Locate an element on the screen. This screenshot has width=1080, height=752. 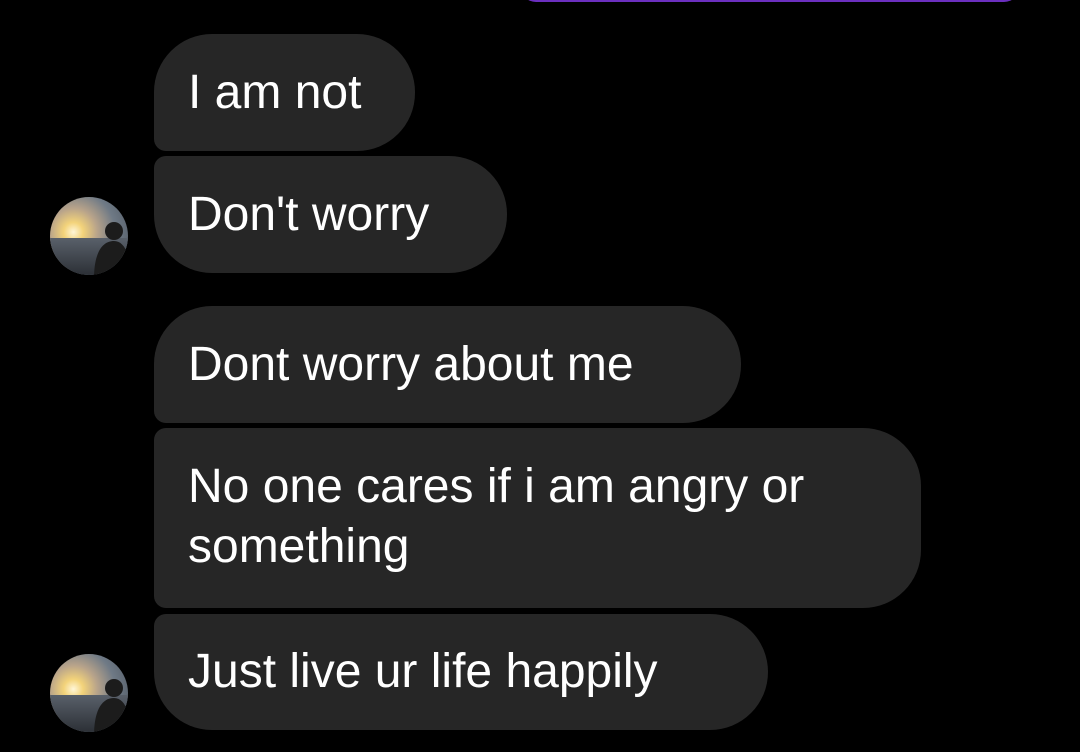
message-bubble: Don't worry is located at coordinates (330, 214).